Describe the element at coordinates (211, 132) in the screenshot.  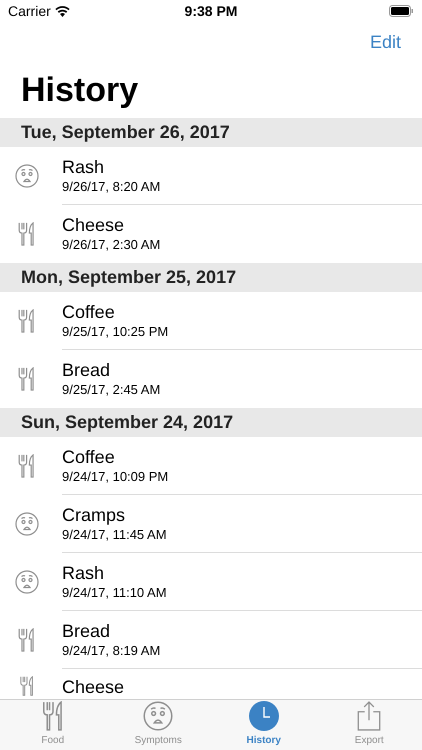
I see `section-header: Tue, September 26, 2017` at that location.